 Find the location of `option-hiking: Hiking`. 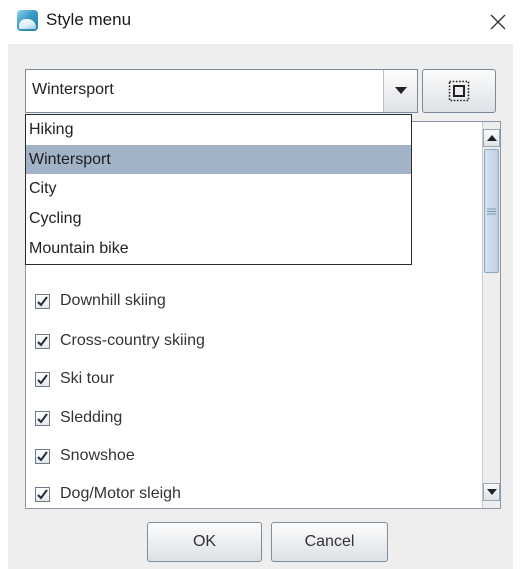

option-hiking: Hiking is located at coordinates (218, 129).